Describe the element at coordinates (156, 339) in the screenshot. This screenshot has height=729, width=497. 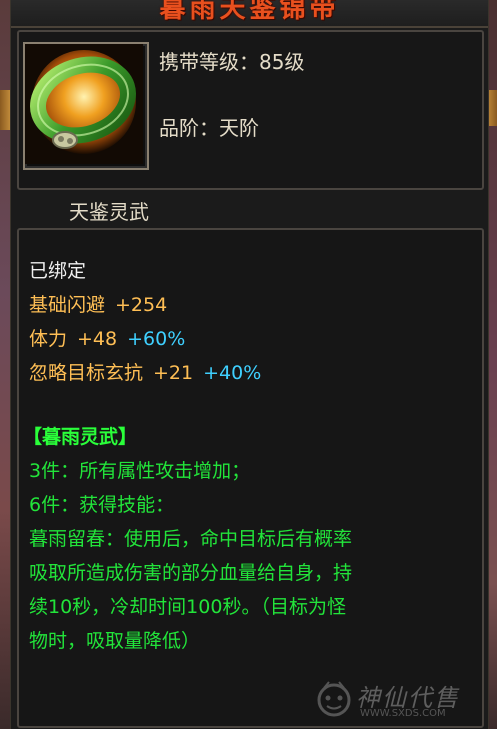
I see `stat-stamina-percent: +60%` at that location.